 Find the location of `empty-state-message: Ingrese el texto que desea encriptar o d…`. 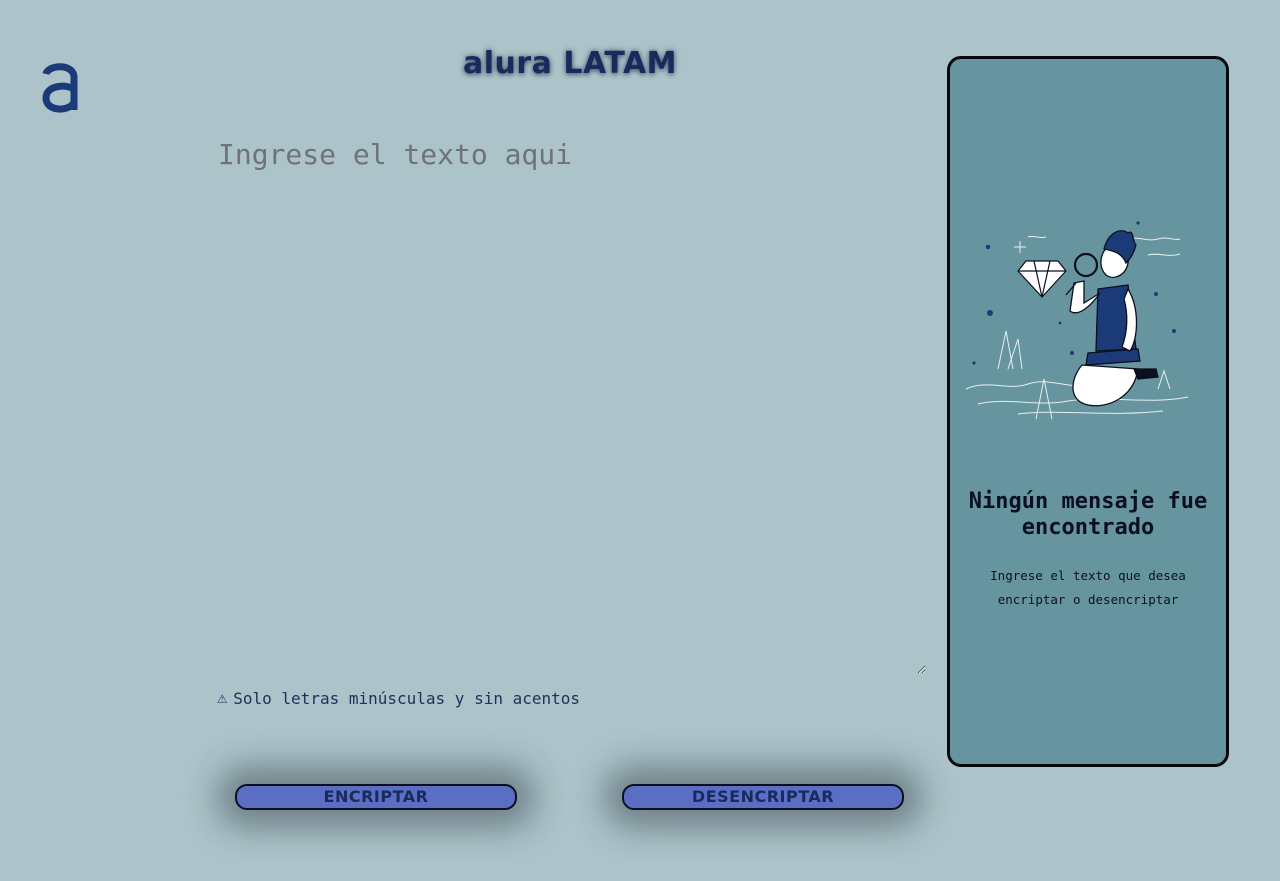

empty-state-message: Ingrese el texto que desea encriptar o d… is located at coordinates (1088, 587).